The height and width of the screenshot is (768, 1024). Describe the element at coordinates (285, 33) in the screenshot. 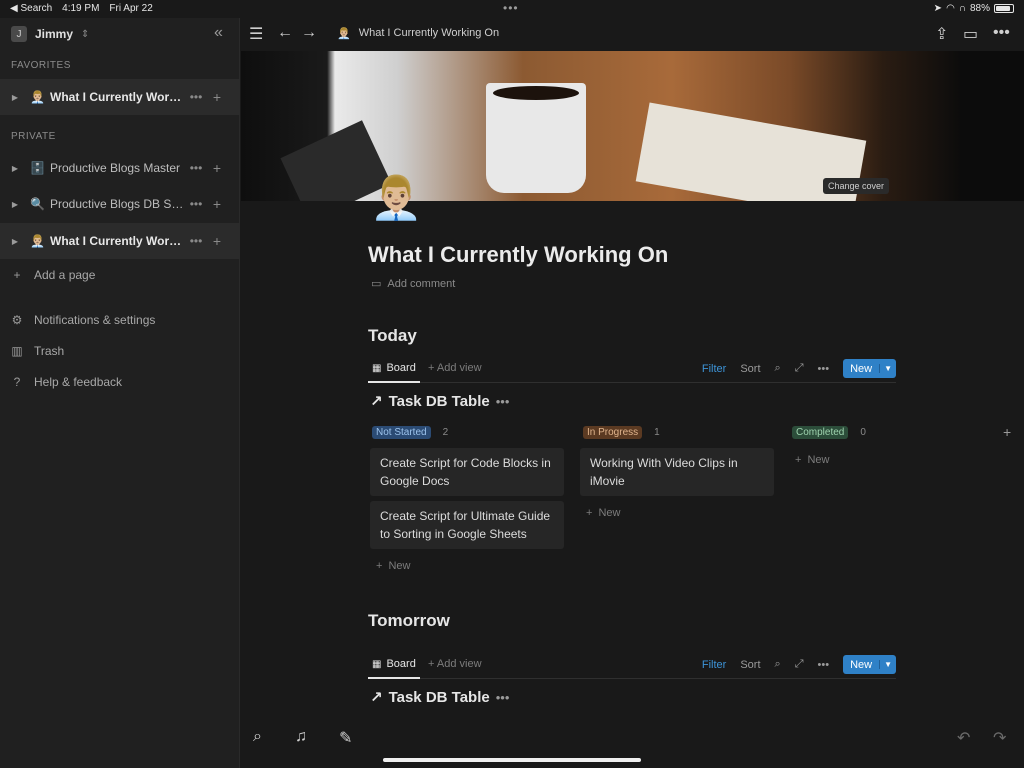

I see `back-arrow-icon: ←` at that location.